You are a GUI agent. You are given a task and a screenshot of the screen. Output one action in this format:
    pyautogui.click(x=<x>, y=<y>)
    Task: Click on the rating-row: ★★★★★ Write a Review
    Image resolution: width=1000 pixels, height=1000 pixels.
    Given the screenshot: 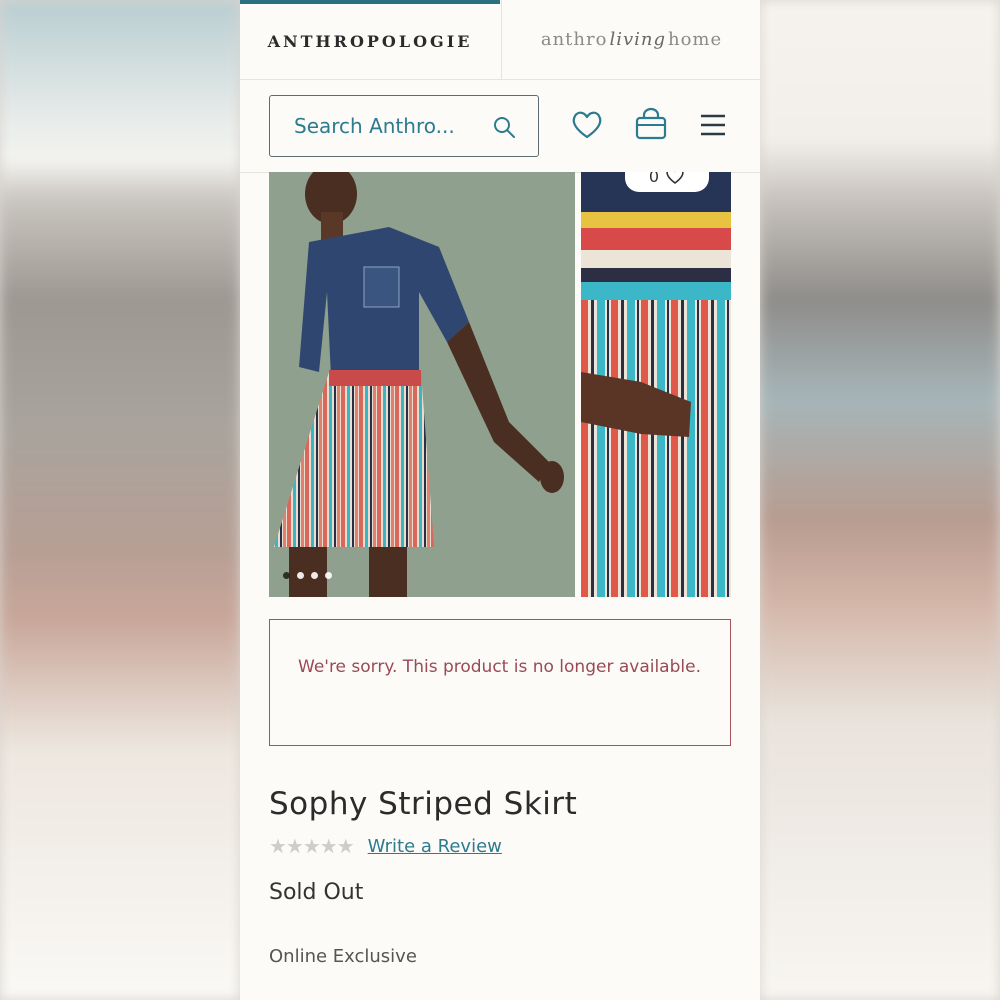 What is the action you would take?
    pyautogui.click(x=385, y=846)
    